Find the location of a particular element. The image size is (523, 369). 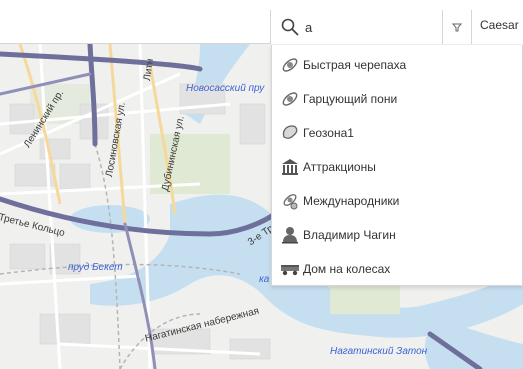

result-item: Гарцующий пони is located at coordinates (397, 99).